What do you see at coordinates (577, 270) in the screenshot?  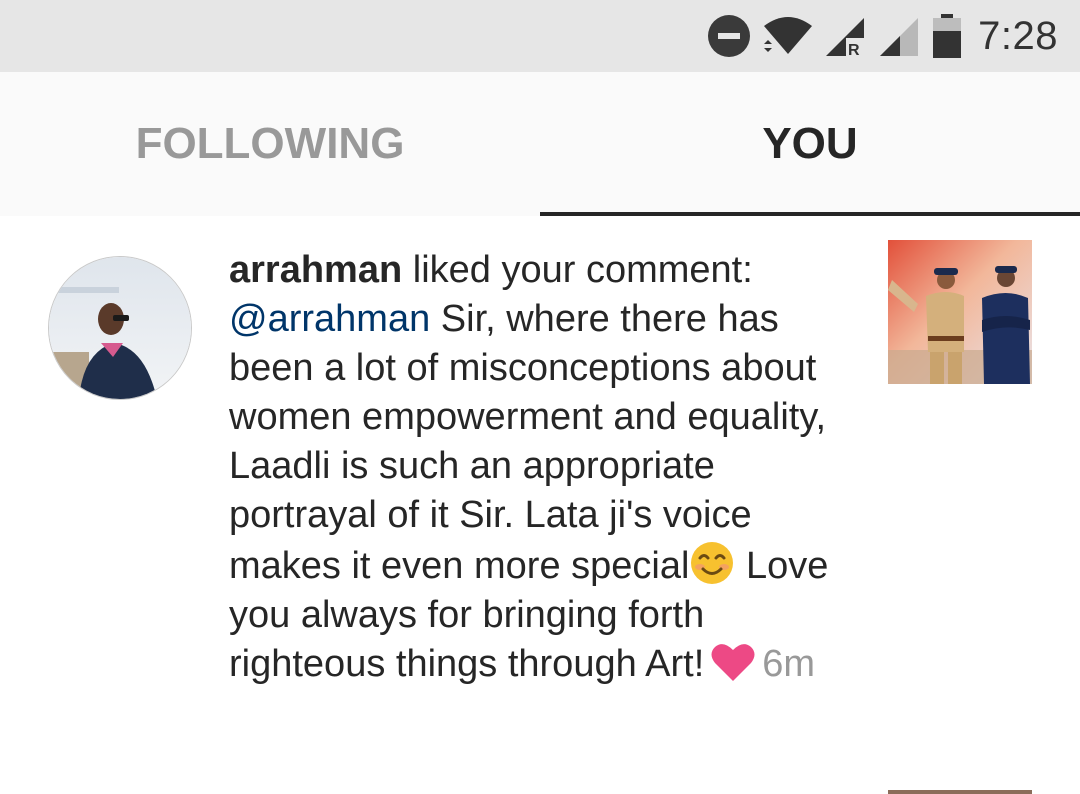 I see `notification-action: liked your comment:` at bounding box center [577, 270].